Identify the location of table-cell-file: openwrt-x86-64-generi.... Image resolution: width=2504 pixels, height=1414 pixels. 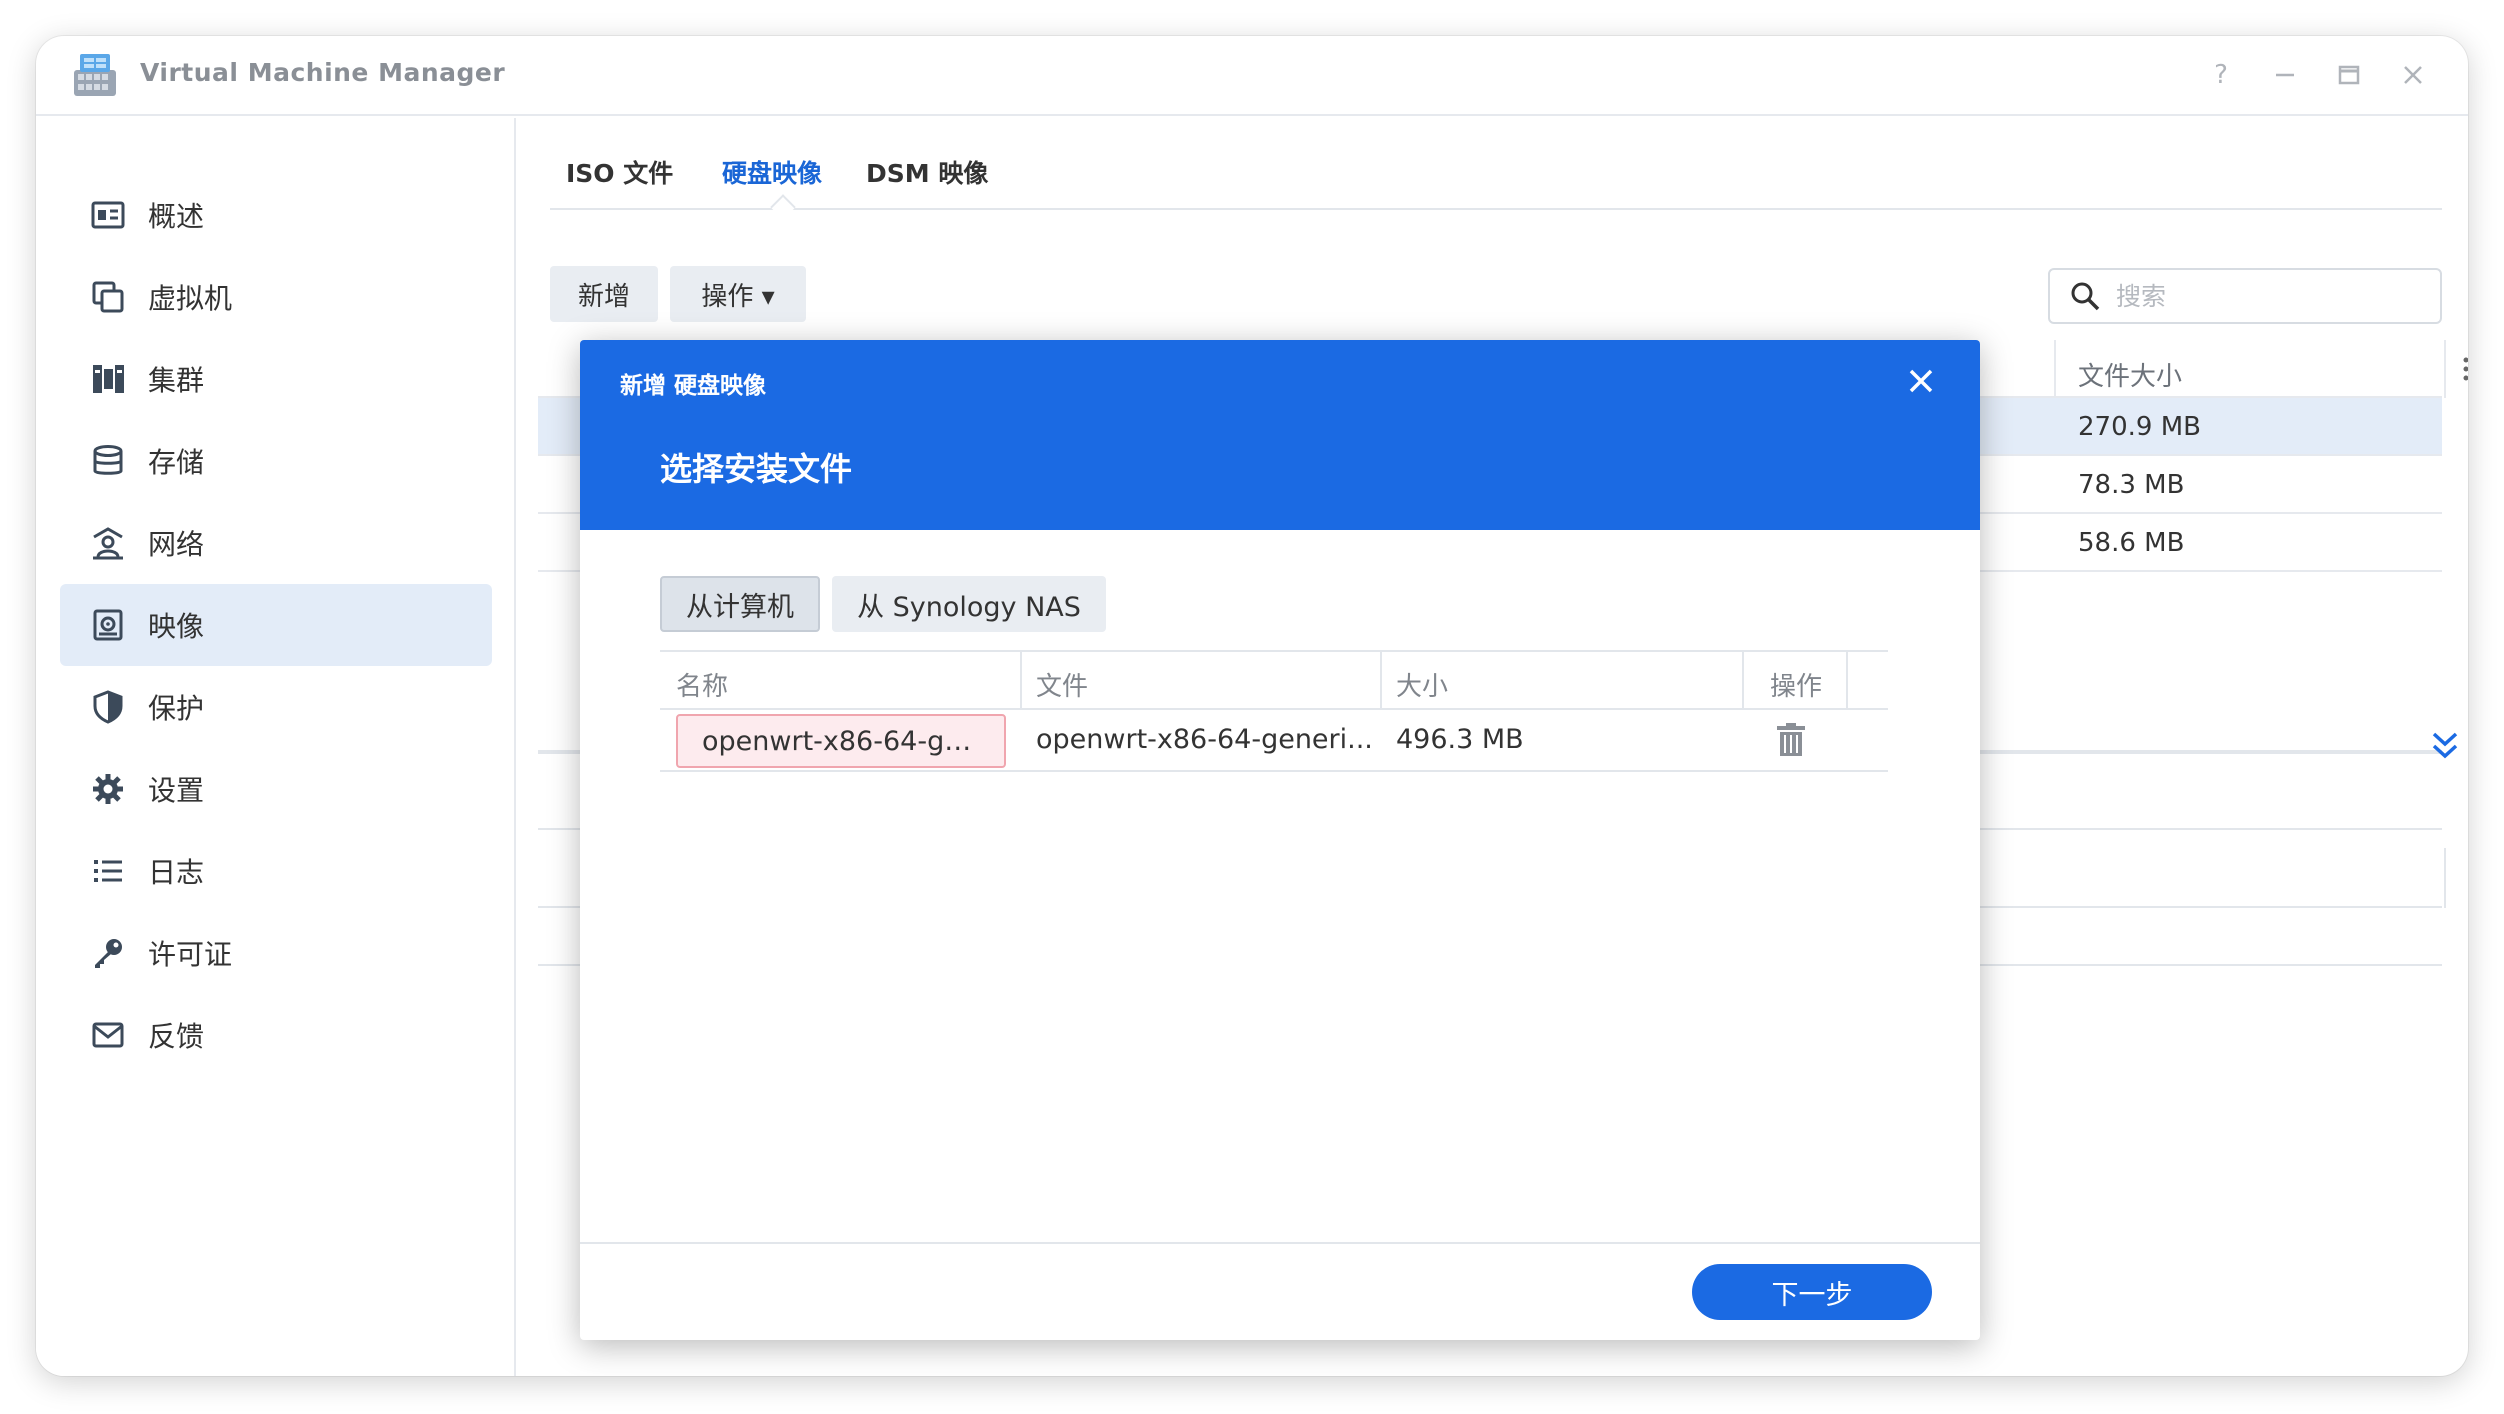
(1204, 739).